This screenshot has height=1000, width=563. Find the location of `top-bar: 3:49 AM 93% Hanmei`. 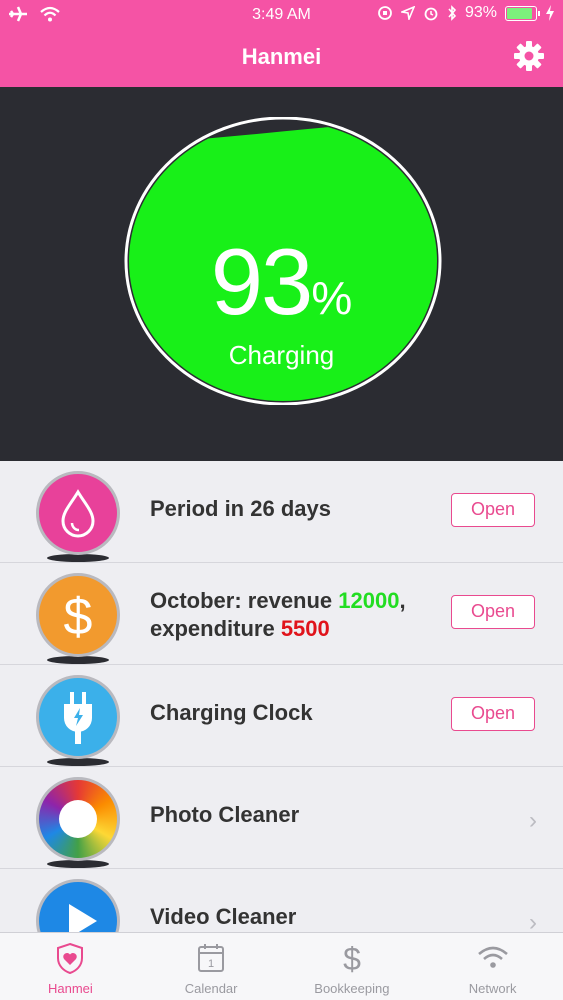

top-bar: 3:49 AM 93% Hanmei is located at coordinates (281, 43).